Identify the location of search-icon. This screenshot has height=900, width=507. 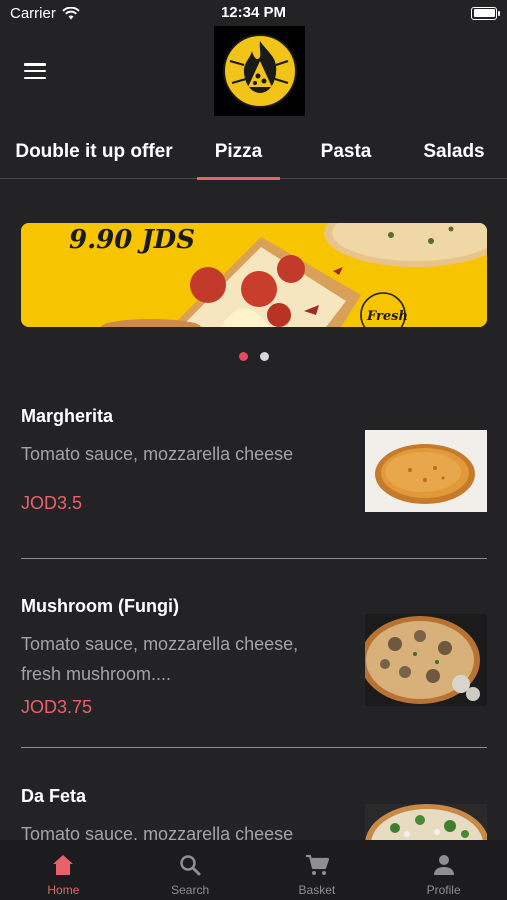
(190, 865).